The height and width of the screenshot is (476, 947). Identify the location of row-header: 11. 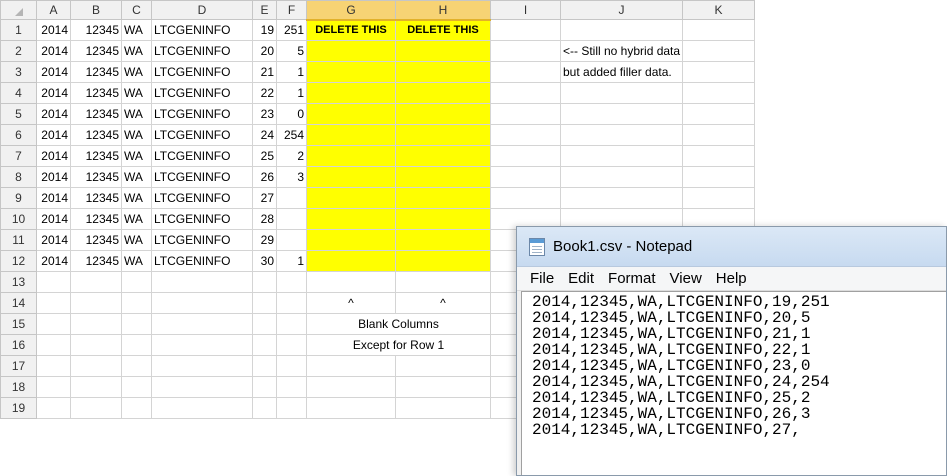
(18, 240).